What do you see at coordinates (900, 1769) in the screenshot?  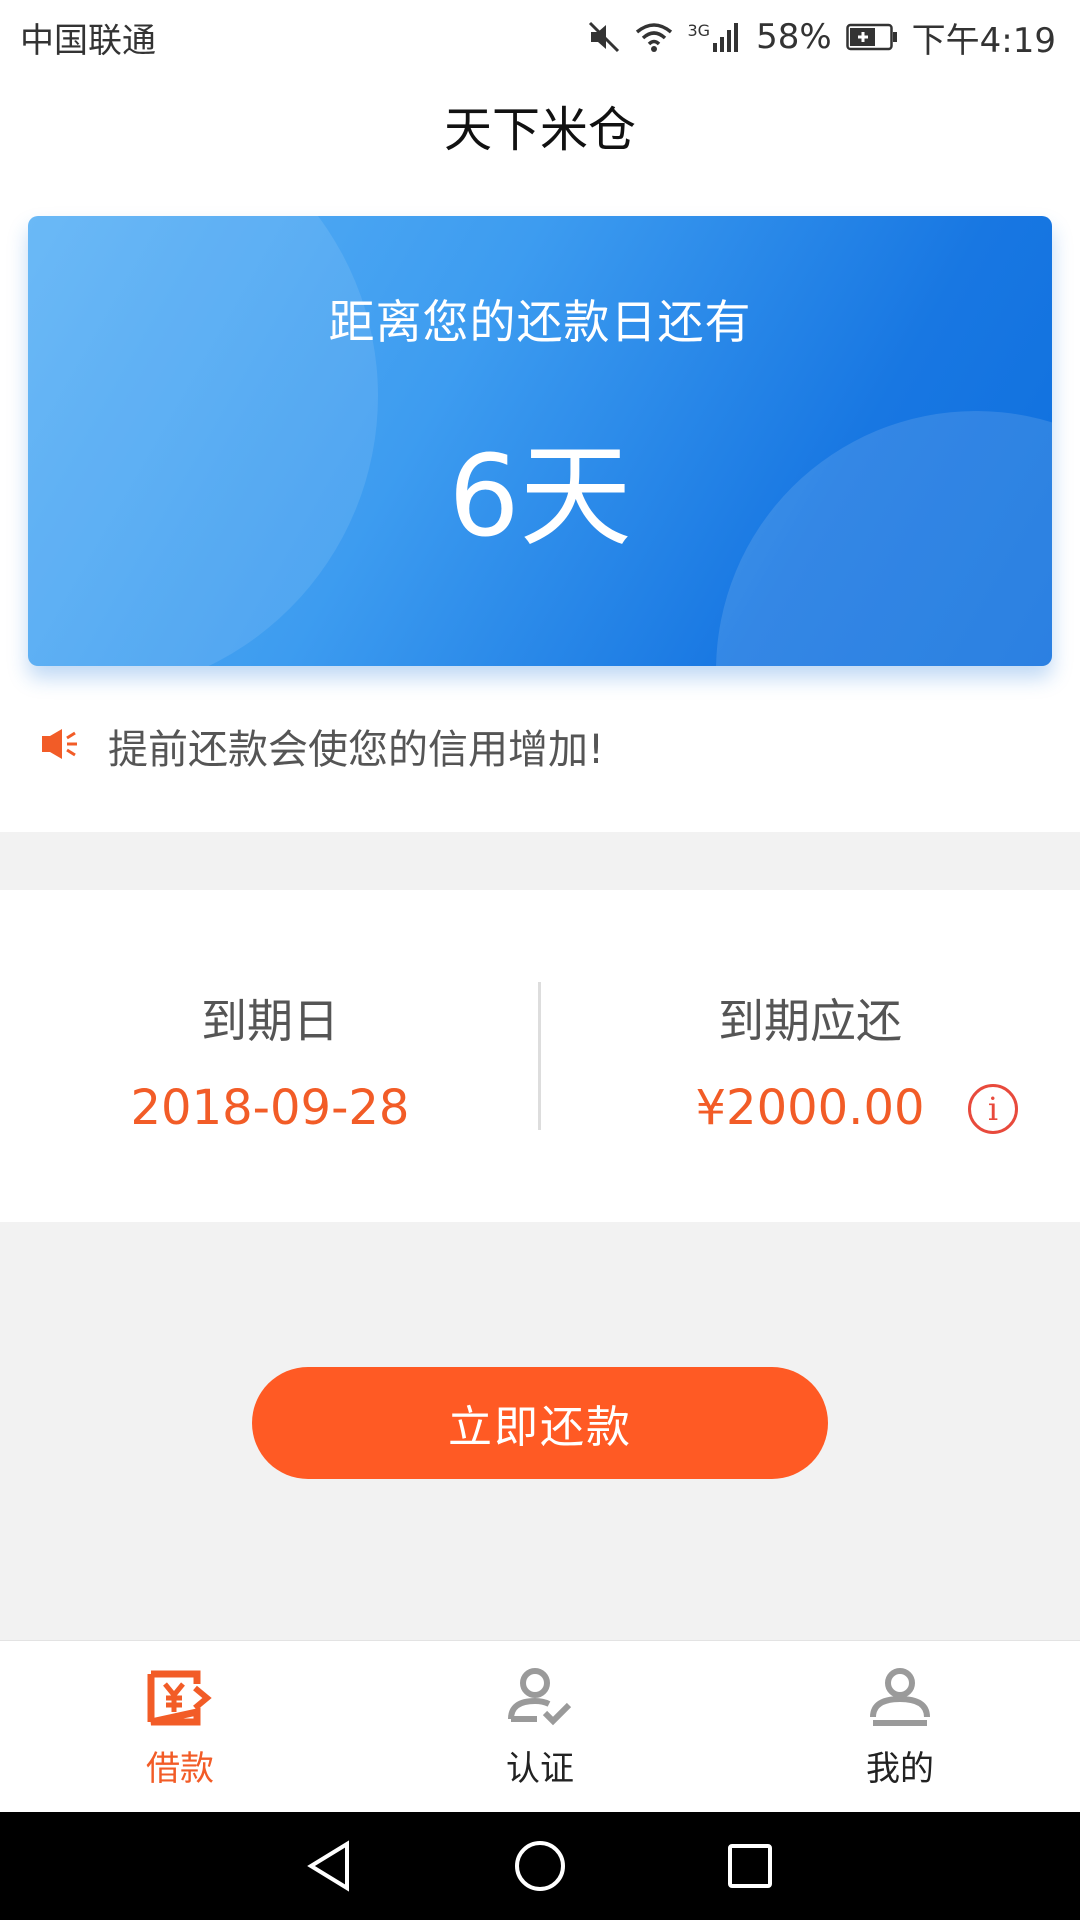 I see `tab-profile-label: 我的` at bounding box center [900, 1769].